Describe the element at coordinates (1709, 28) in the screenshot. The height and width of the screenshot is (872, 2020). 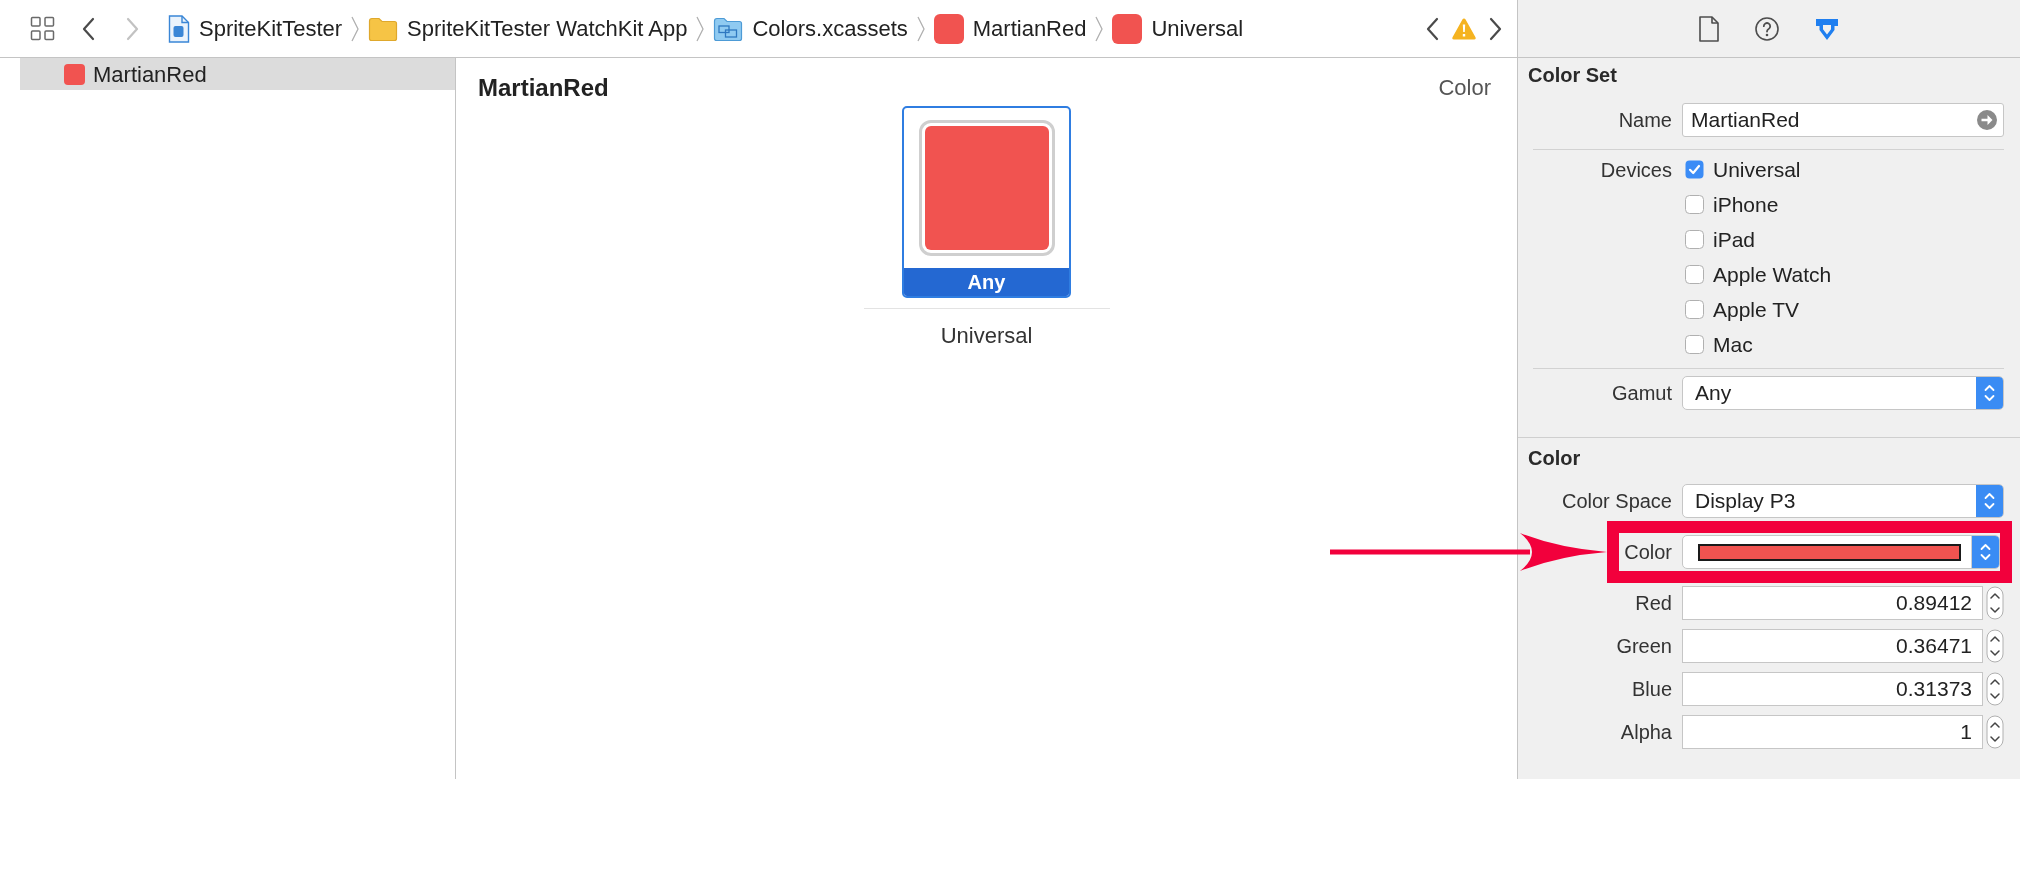
I see `file-icon` at that location.